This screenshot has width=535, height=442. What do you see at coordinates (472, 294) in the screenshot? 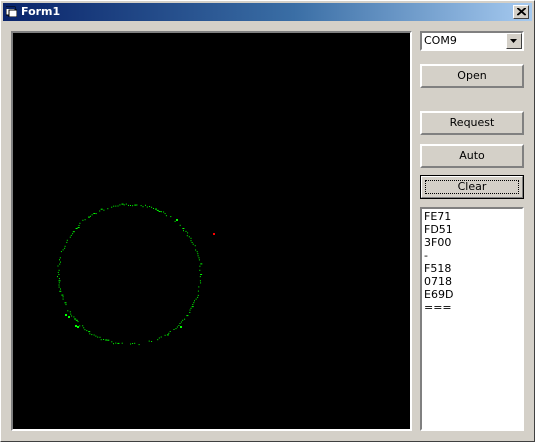
I see `list-item: E69D` at bounding box center [472, 294].